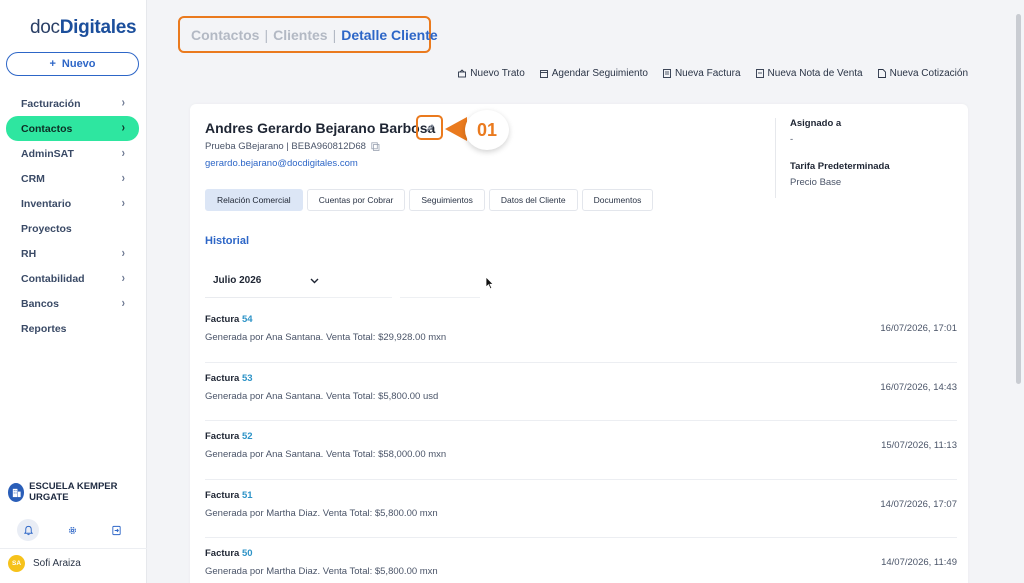 The height and width of the screenshot is (583, 1024). Describe the element at coordinates (667, 73) in the screenshot. I see `invoice-icon` at that location.